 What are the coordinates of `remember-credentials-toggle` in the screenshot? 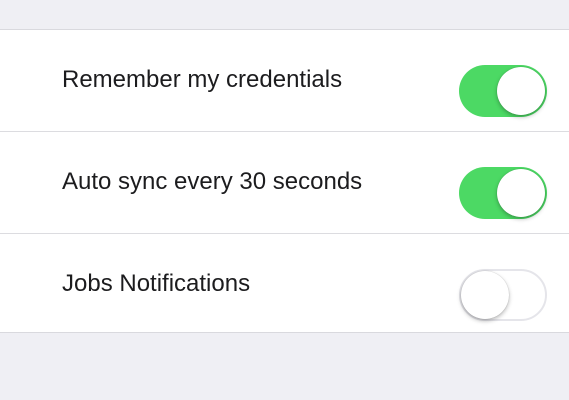 It's located at (503, 91).